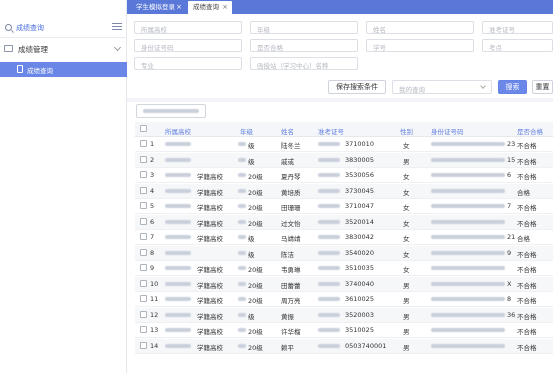  What do you see at coordinates (344, 268) in the screenshot?
I see `table-row: 9 学籍高校 20级 韦勇琳 3510035 女 不合格` at bounding box center [344, 268].